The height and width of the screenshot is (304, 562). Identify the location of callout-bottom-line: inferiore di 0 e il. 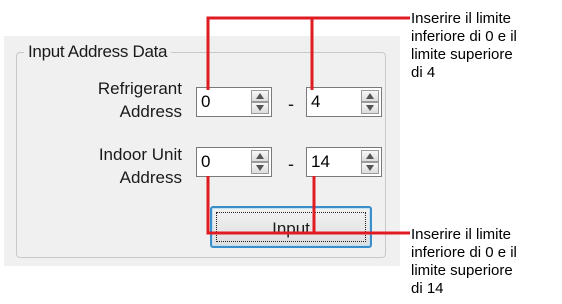
(464, 252).